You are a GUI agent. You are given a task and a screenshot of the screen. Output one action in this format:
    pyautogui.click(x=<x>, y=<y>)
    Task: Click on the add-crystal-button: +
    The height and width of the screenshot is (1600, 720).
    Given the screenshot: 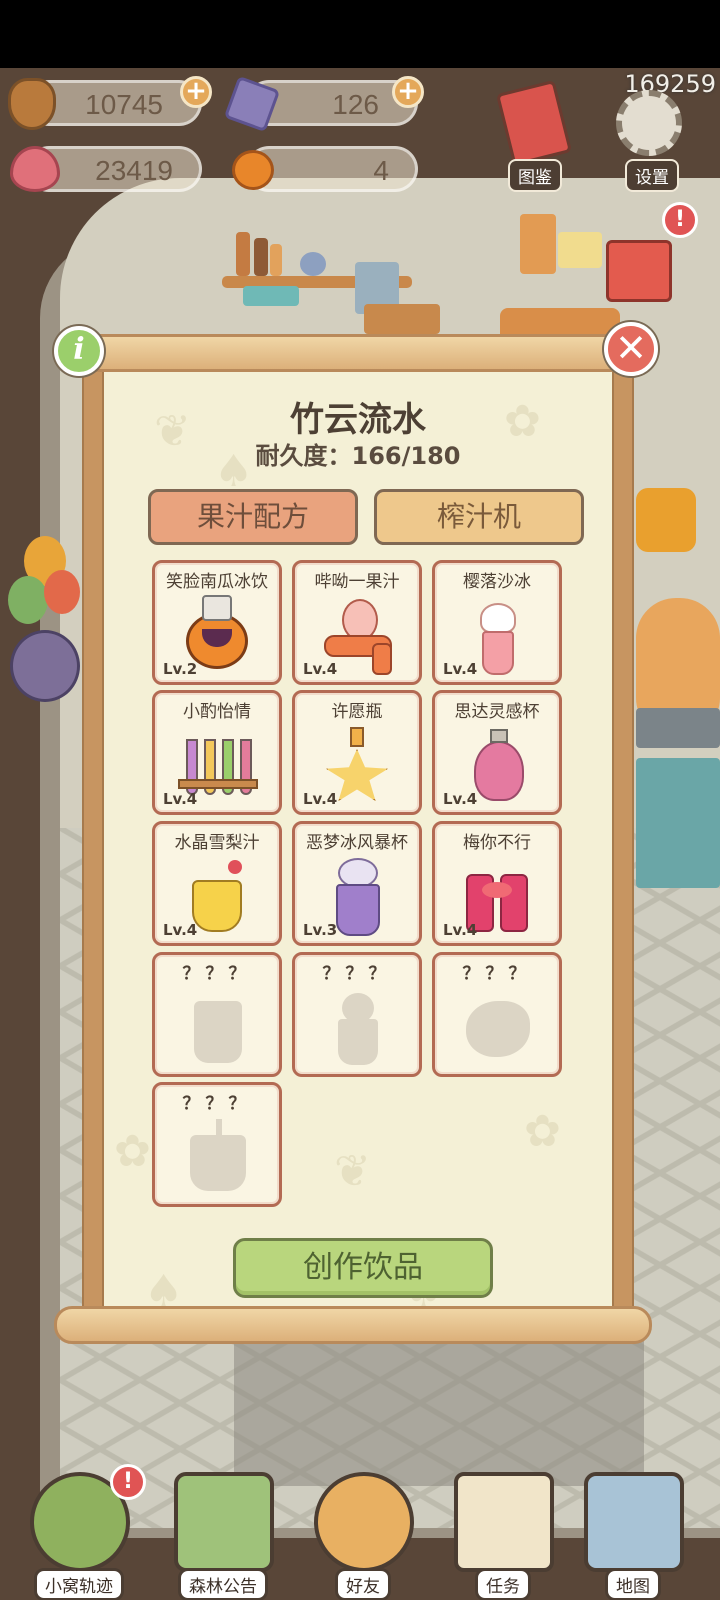 What is the action you would take?
    pyautogui.click(x=408, y=92)
    